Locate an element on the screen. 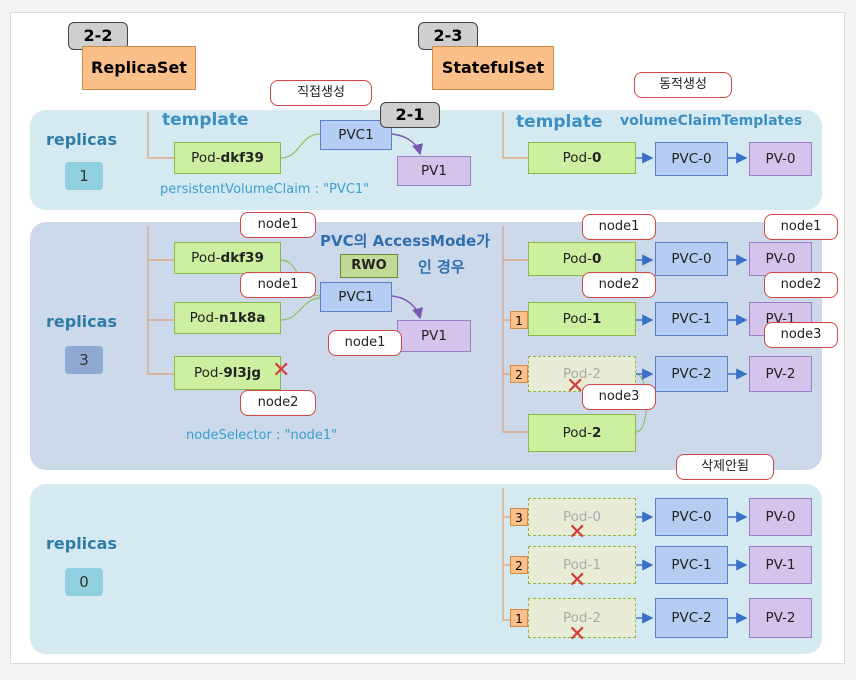 The width and height of the screenshot is (856, 680). replicas-value: 1 is located at coordinates (84, 176).